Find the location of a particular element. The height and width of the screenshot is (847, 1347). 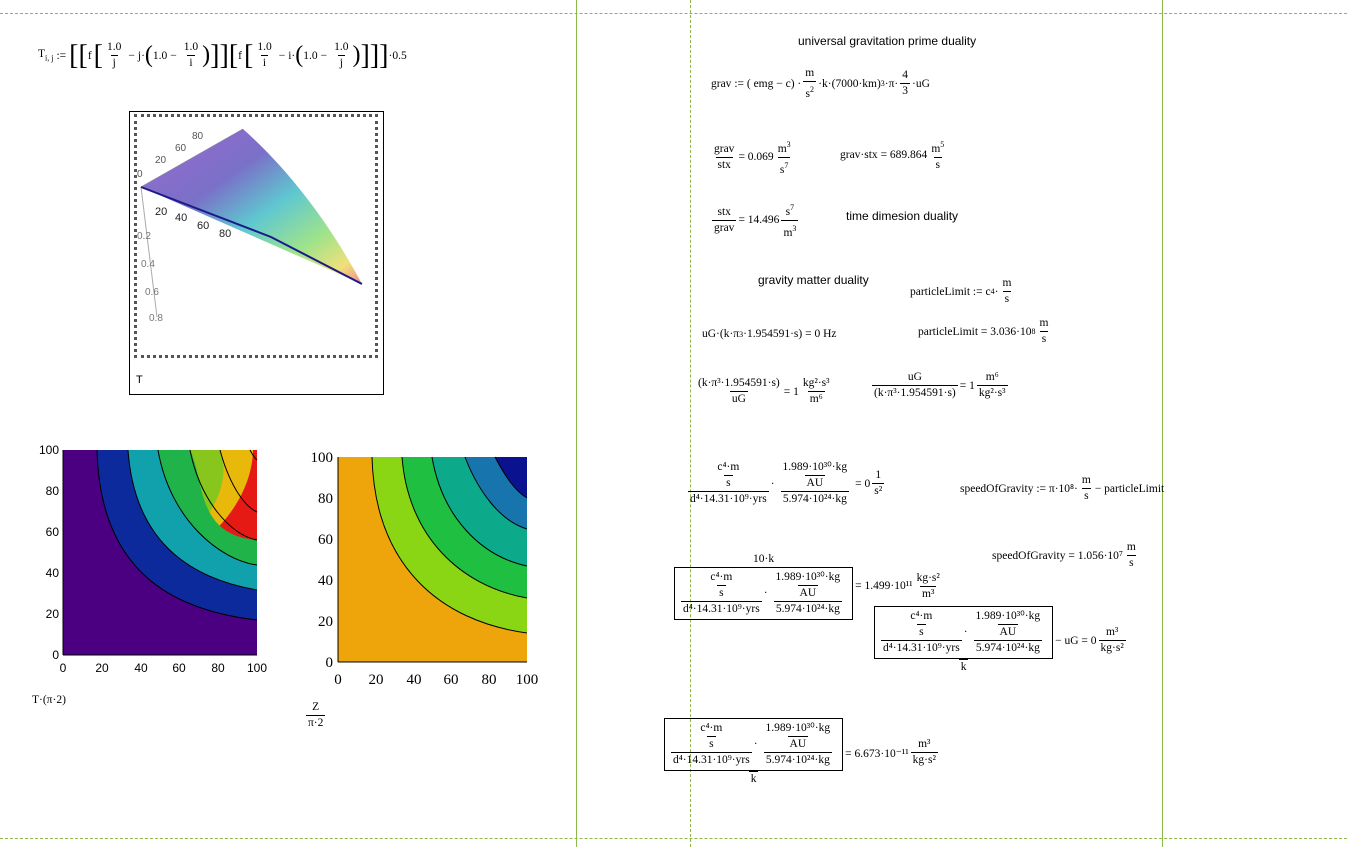

c1-ytick-20: 20 is located at coordinates (53, 614).